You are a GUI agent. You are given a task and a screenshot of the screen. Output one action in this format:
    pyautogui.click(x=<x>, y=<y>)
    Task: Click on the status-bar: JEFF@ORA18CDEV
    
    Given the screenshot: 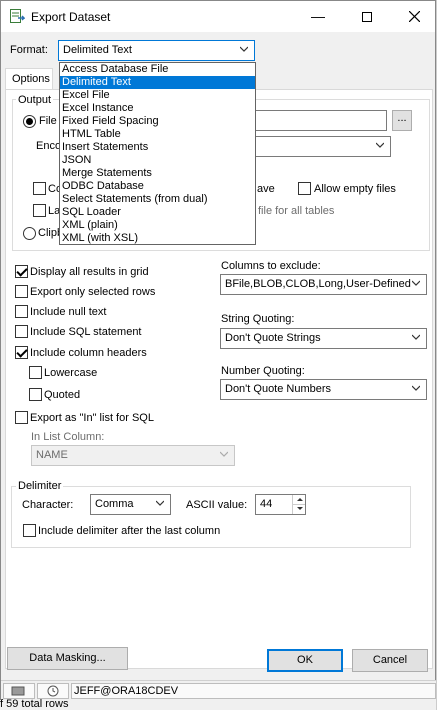 What is the action you would take?
    pyautogui.click(x=219, y=690)
    